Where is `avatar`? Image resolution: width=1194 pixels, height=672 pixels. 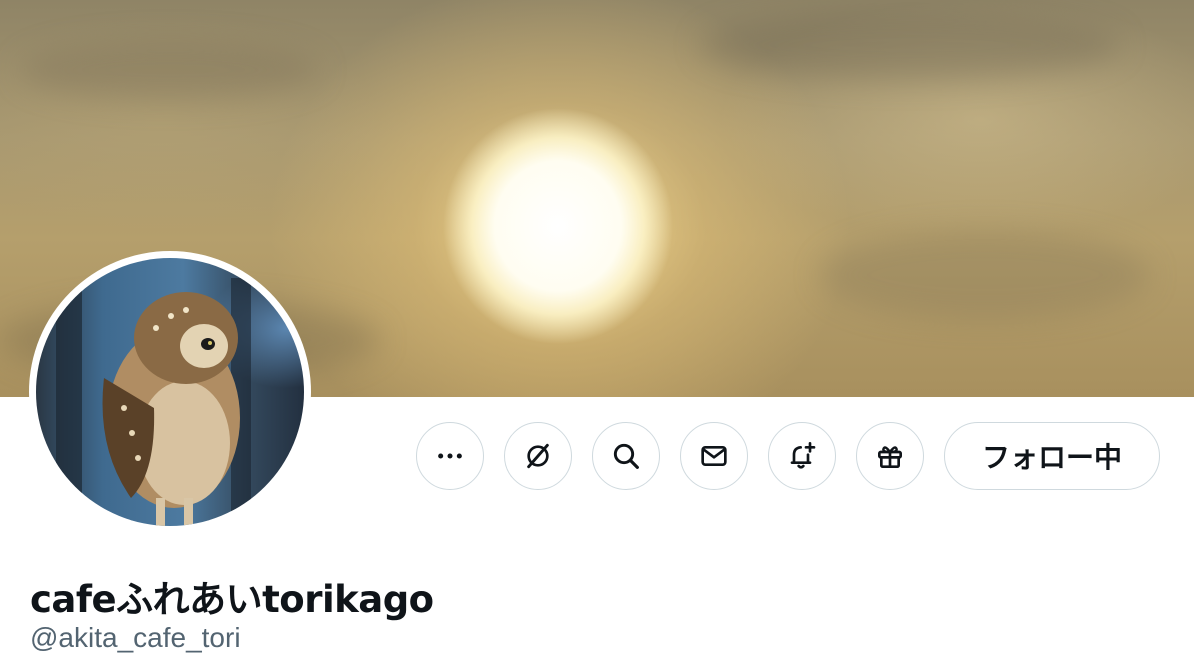
avatar is located at coordinates (170, 392).